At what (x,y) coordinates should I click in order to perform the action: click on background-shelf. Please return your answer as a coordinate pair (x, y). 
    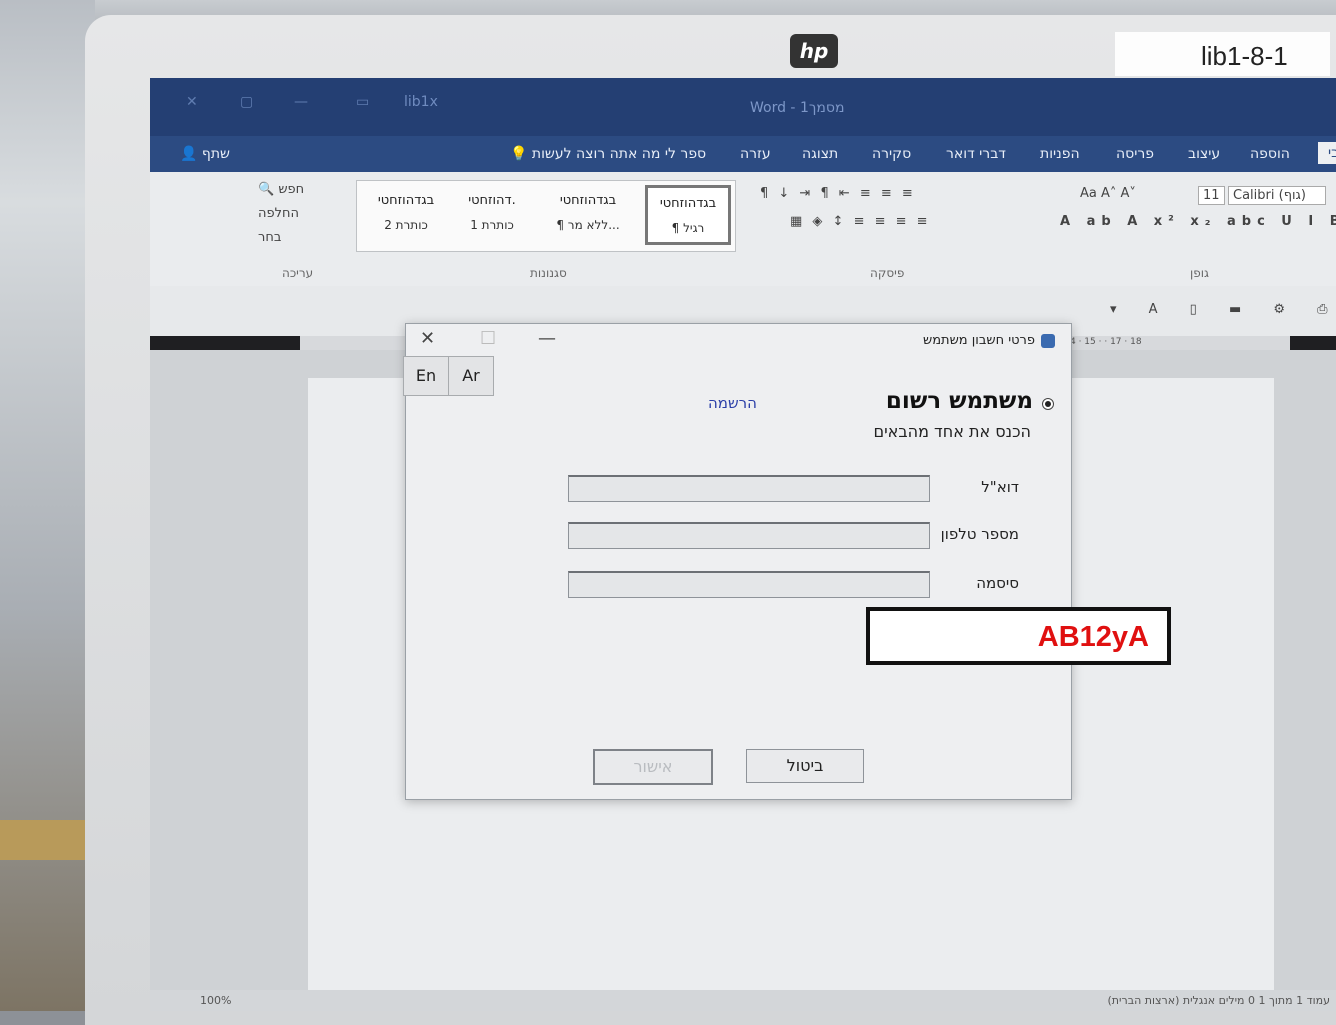
    Looking at the image, I should click on (47, 840).